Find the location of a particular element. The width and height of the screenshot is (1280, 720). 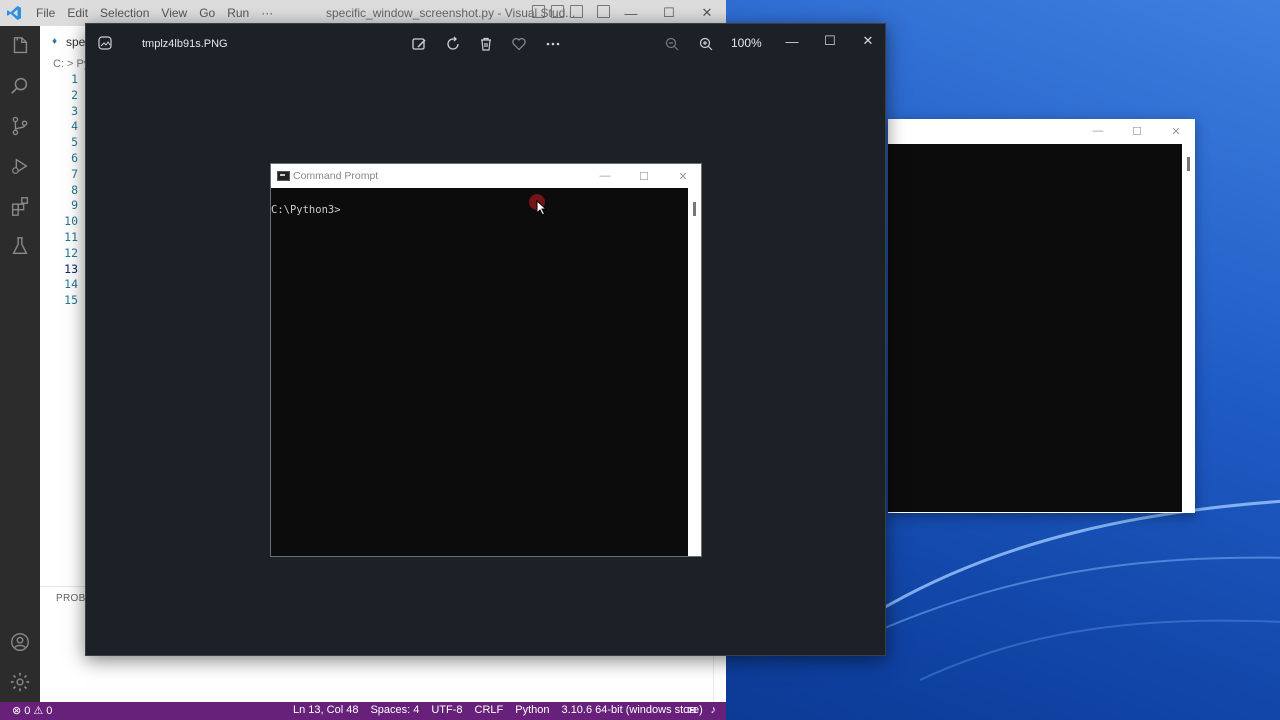

line-number: 15 is located at coordinates (71, 300).